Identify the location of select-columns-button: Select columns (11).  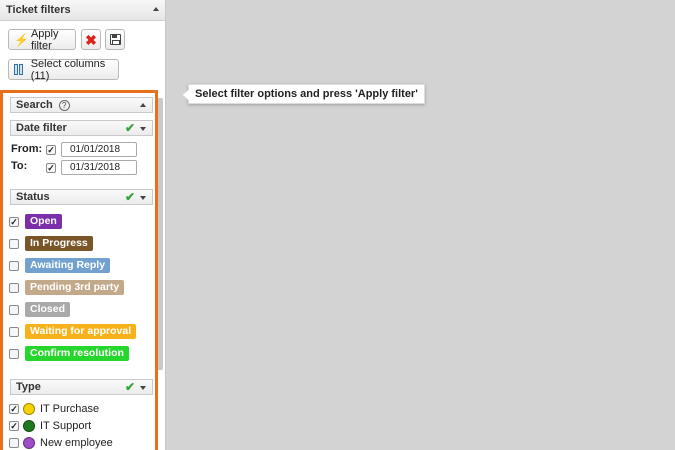
(63, 69).